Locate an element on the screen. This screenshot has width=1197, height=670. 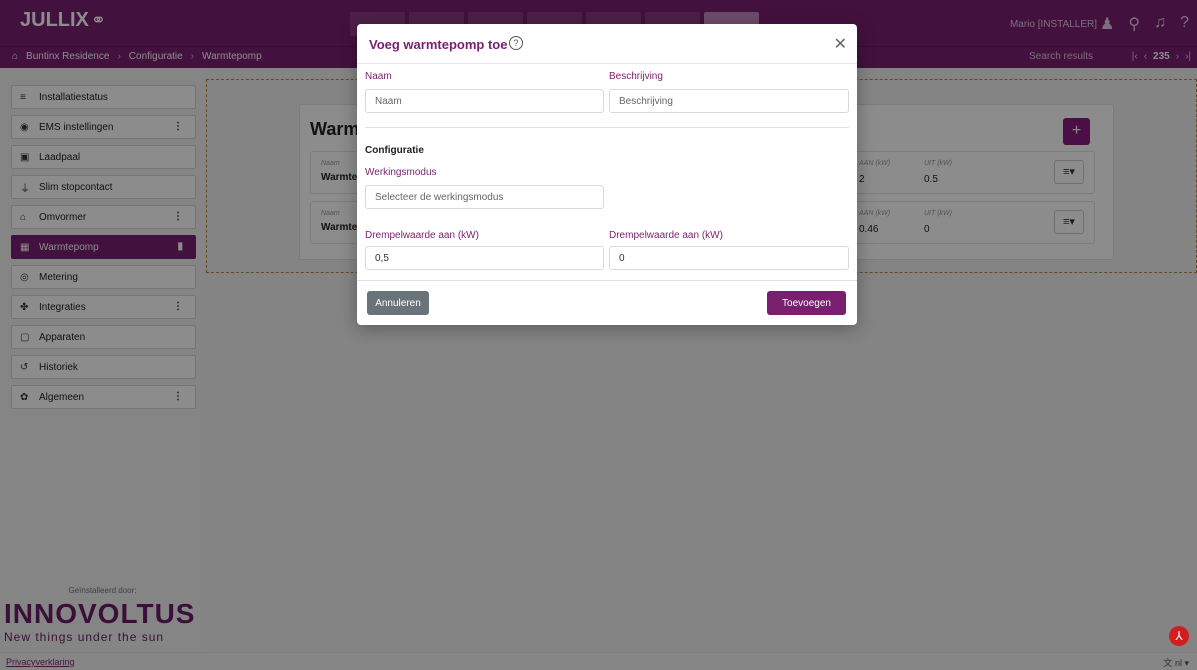
threshold-off-label: Drempelwaarde aan (kW) is located at coordinates (666, 235).